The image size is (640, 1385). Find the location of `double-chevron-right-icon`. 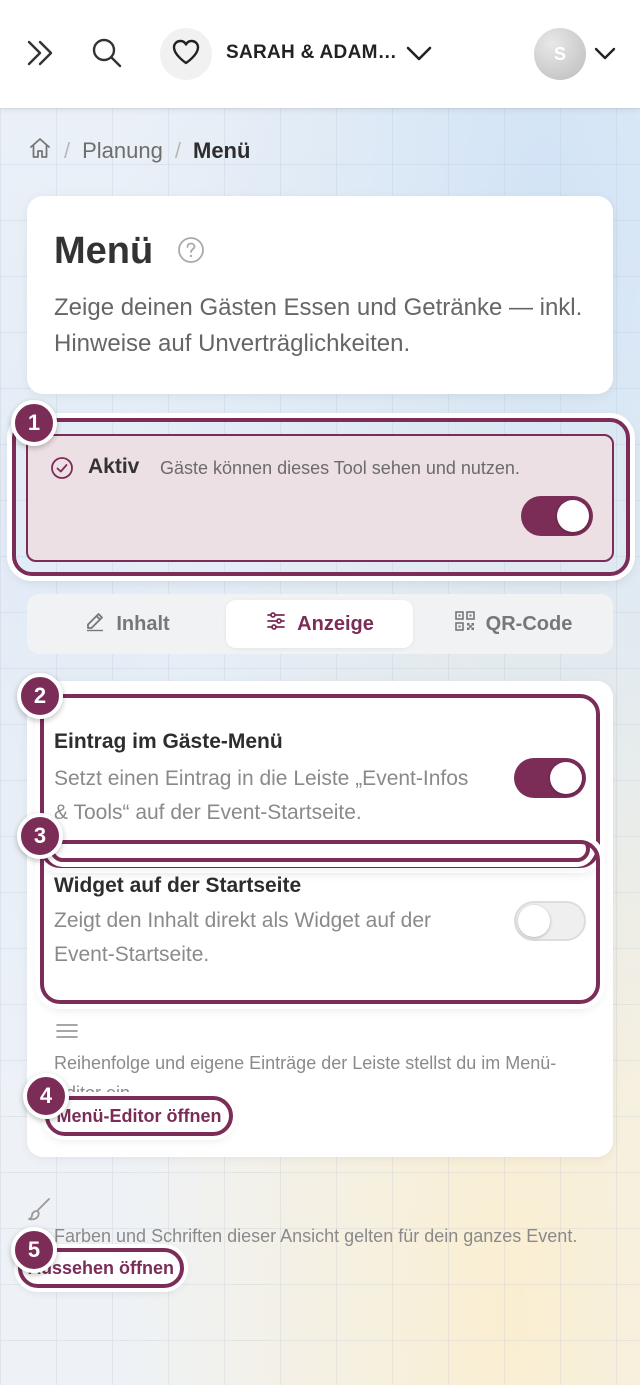

double-chevron-right-icon is located at coordinates (41, 53).